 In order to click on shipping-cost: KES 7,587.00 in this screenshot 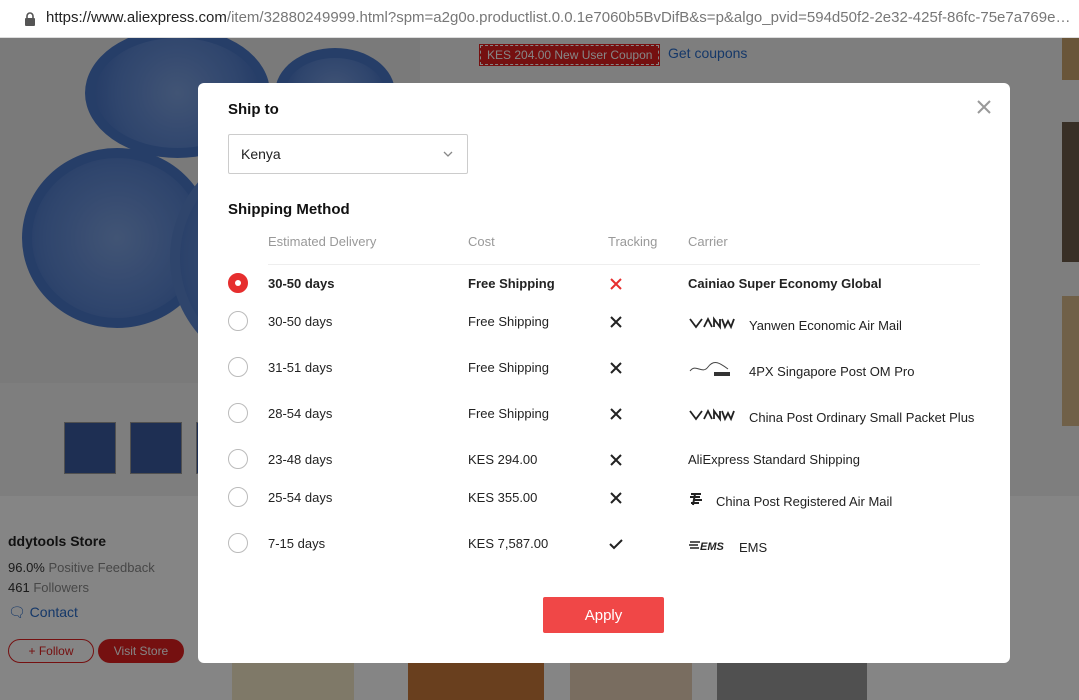, I will do `click(508, 543)`.